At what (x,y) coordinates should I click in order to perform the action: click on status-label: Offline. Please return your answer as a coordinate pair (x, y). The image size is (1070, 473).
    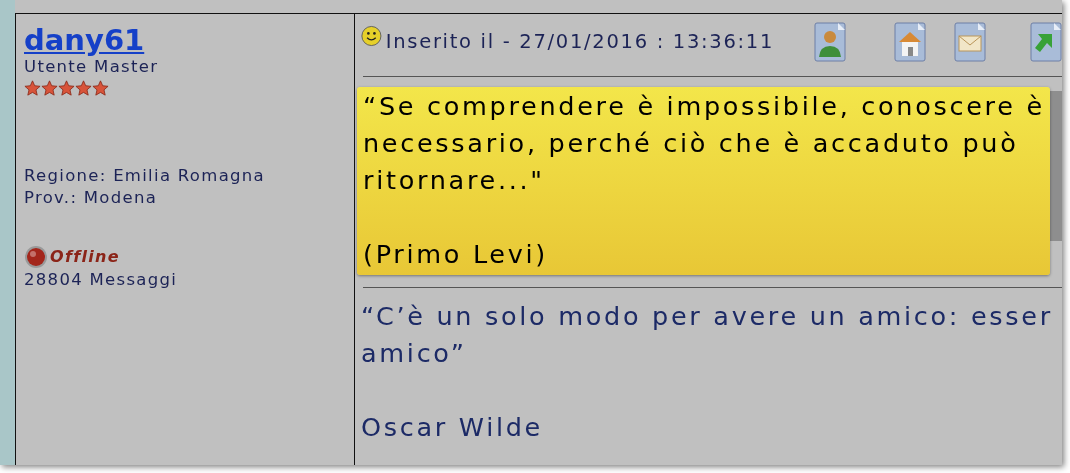
    Looking at the image, I should click on (85, 257).